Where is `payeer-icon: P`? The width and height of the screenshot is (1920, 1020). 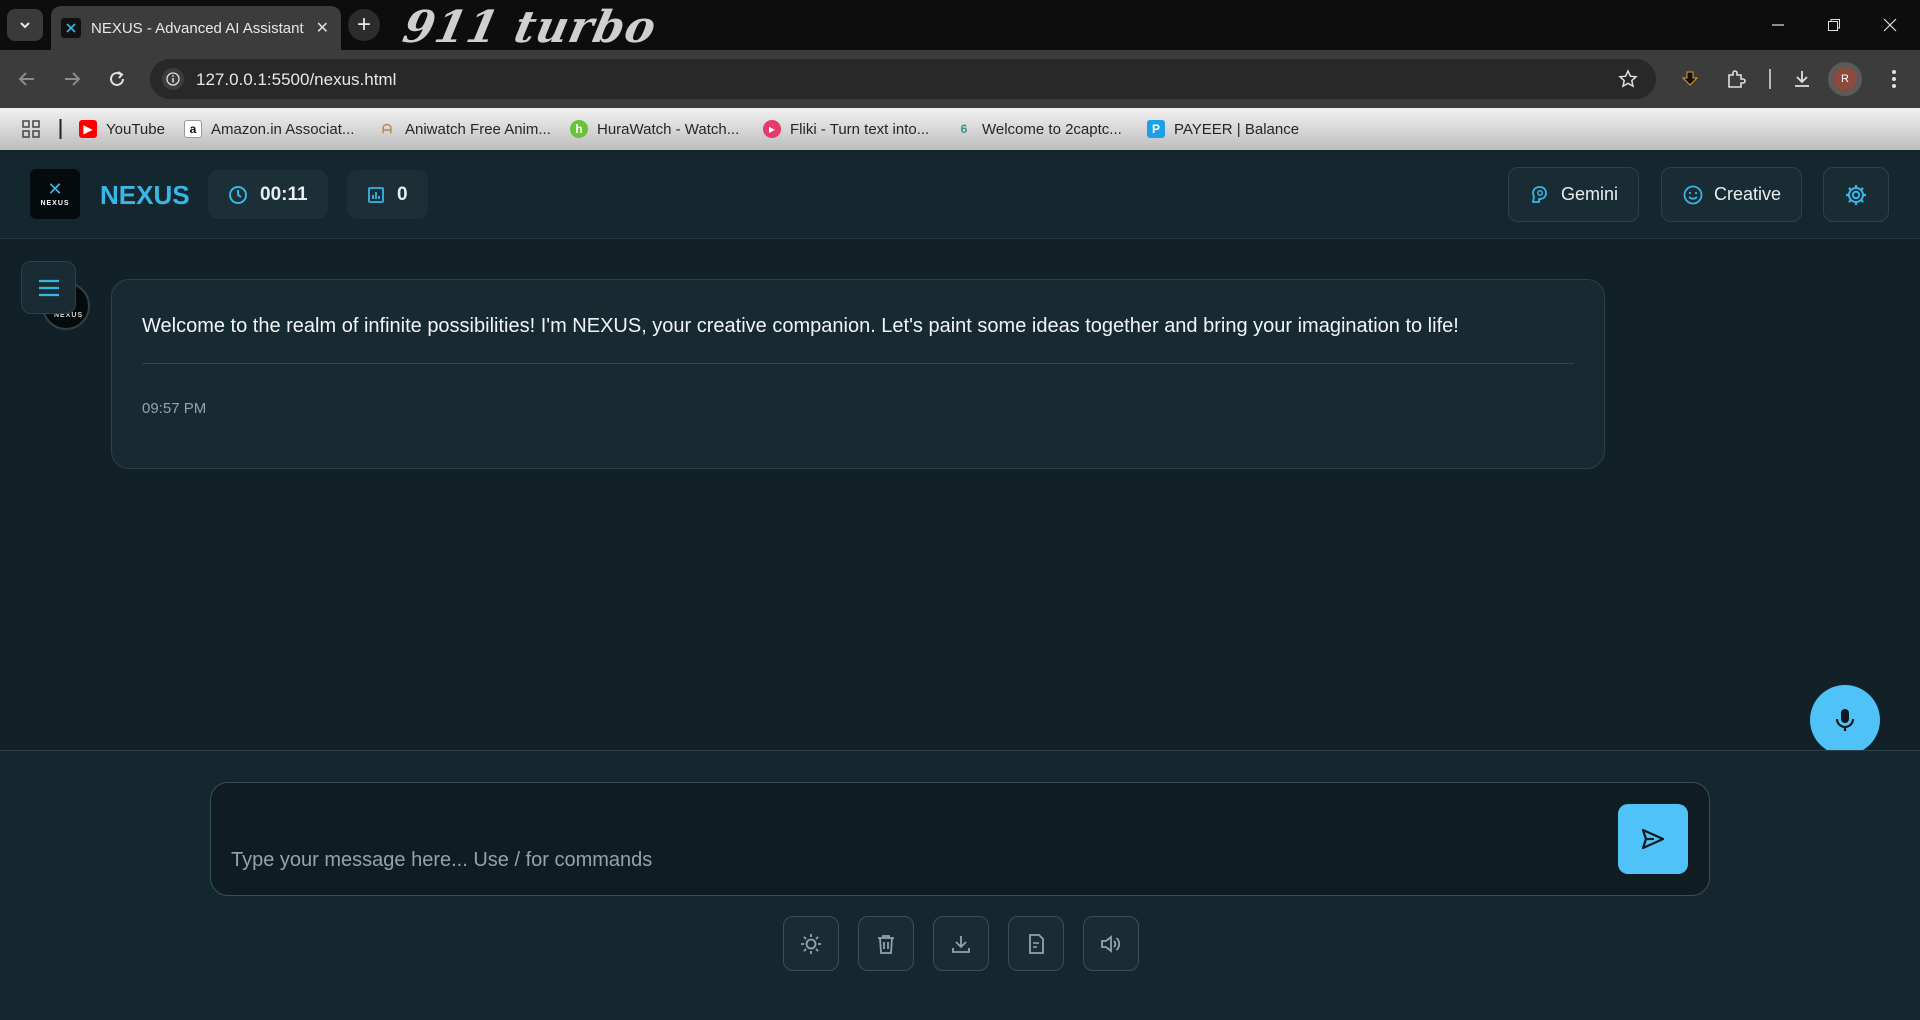 payeer-icon: P is located at coordinates (1156, 129).